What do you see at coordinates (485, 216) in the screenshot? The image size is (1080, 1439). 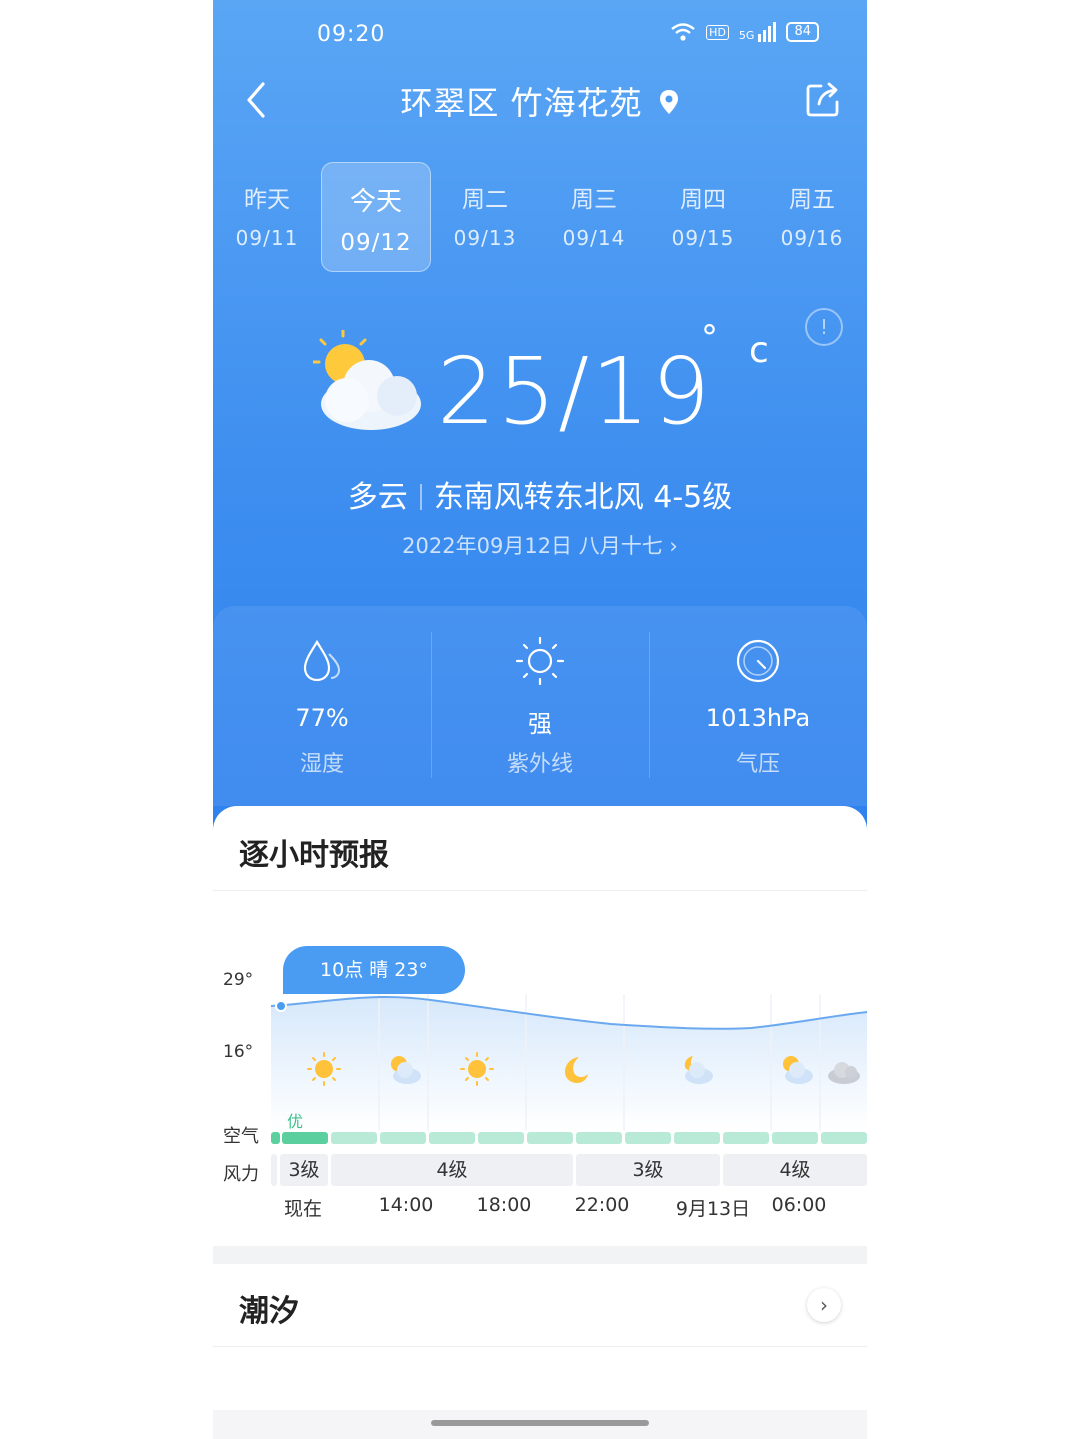 I see `day-tab-tue: 周二 09/13` at bounding box center [485, 216].